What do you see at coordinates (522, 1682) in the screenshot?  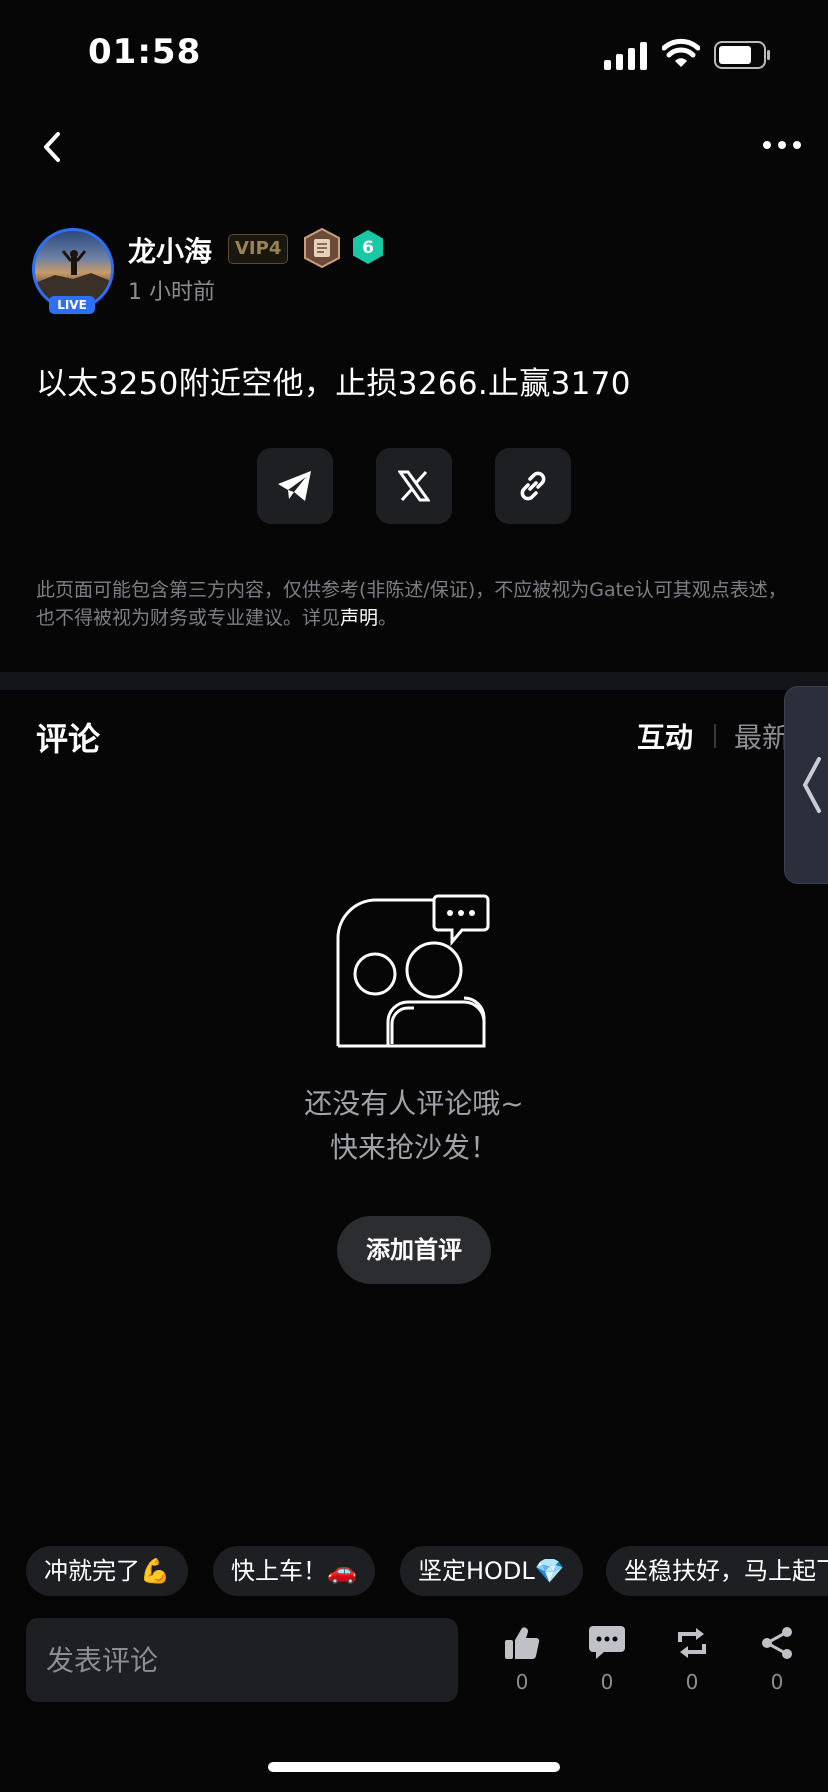 I see `like-count: 0` at bounding box center [522, 1682].